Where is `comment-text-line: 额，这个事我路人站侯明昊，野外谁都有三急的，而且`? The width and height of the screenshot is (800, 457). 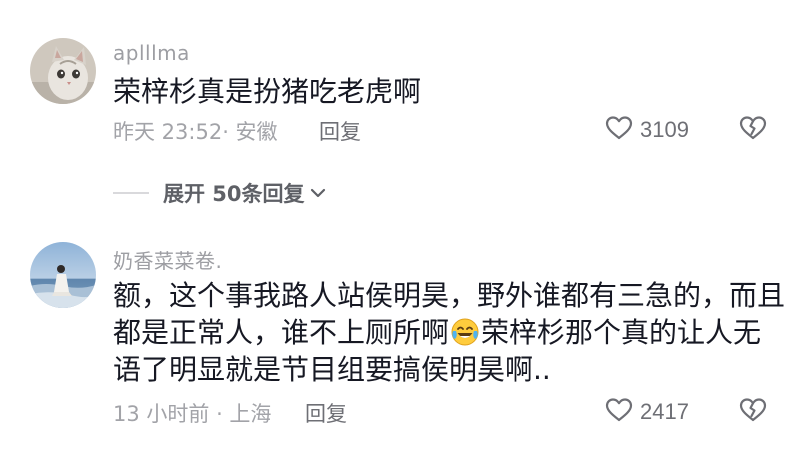
comment-text-line: 额，这个事我路人站侯明昊，野外谁都有三急的，而且 is located at coordinates (449, 295).